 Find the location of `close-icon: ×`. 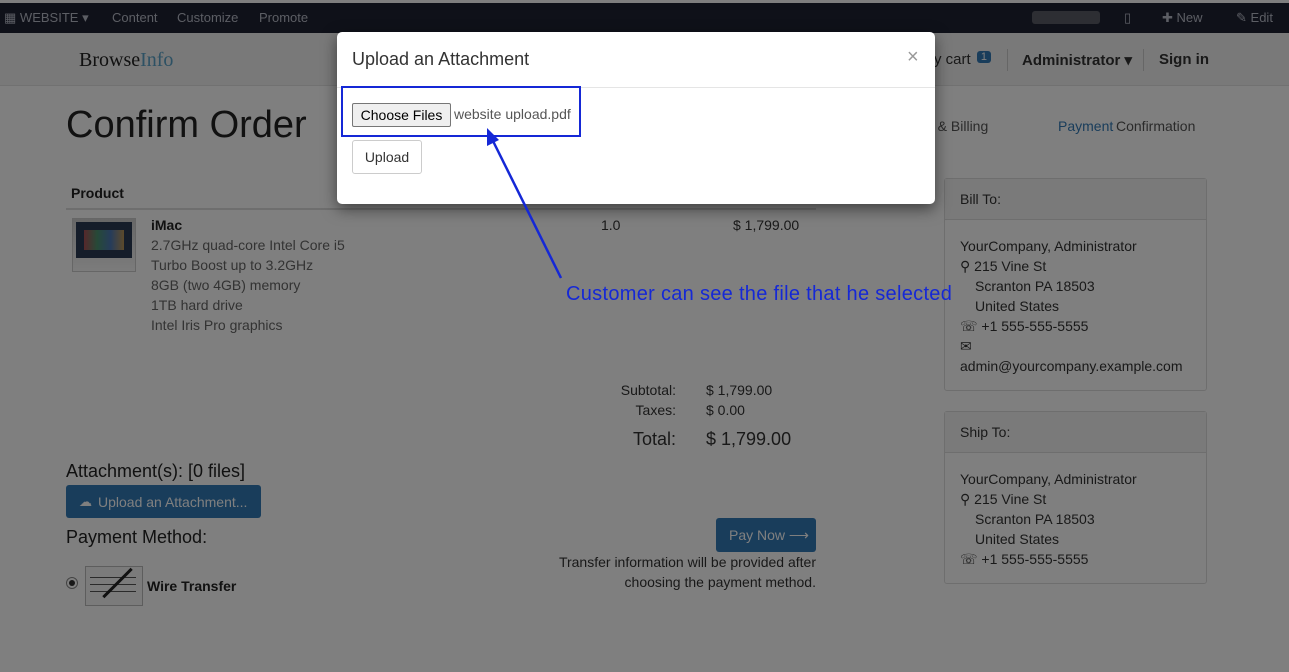

close-icon: × is located at coordinates (913, 57).